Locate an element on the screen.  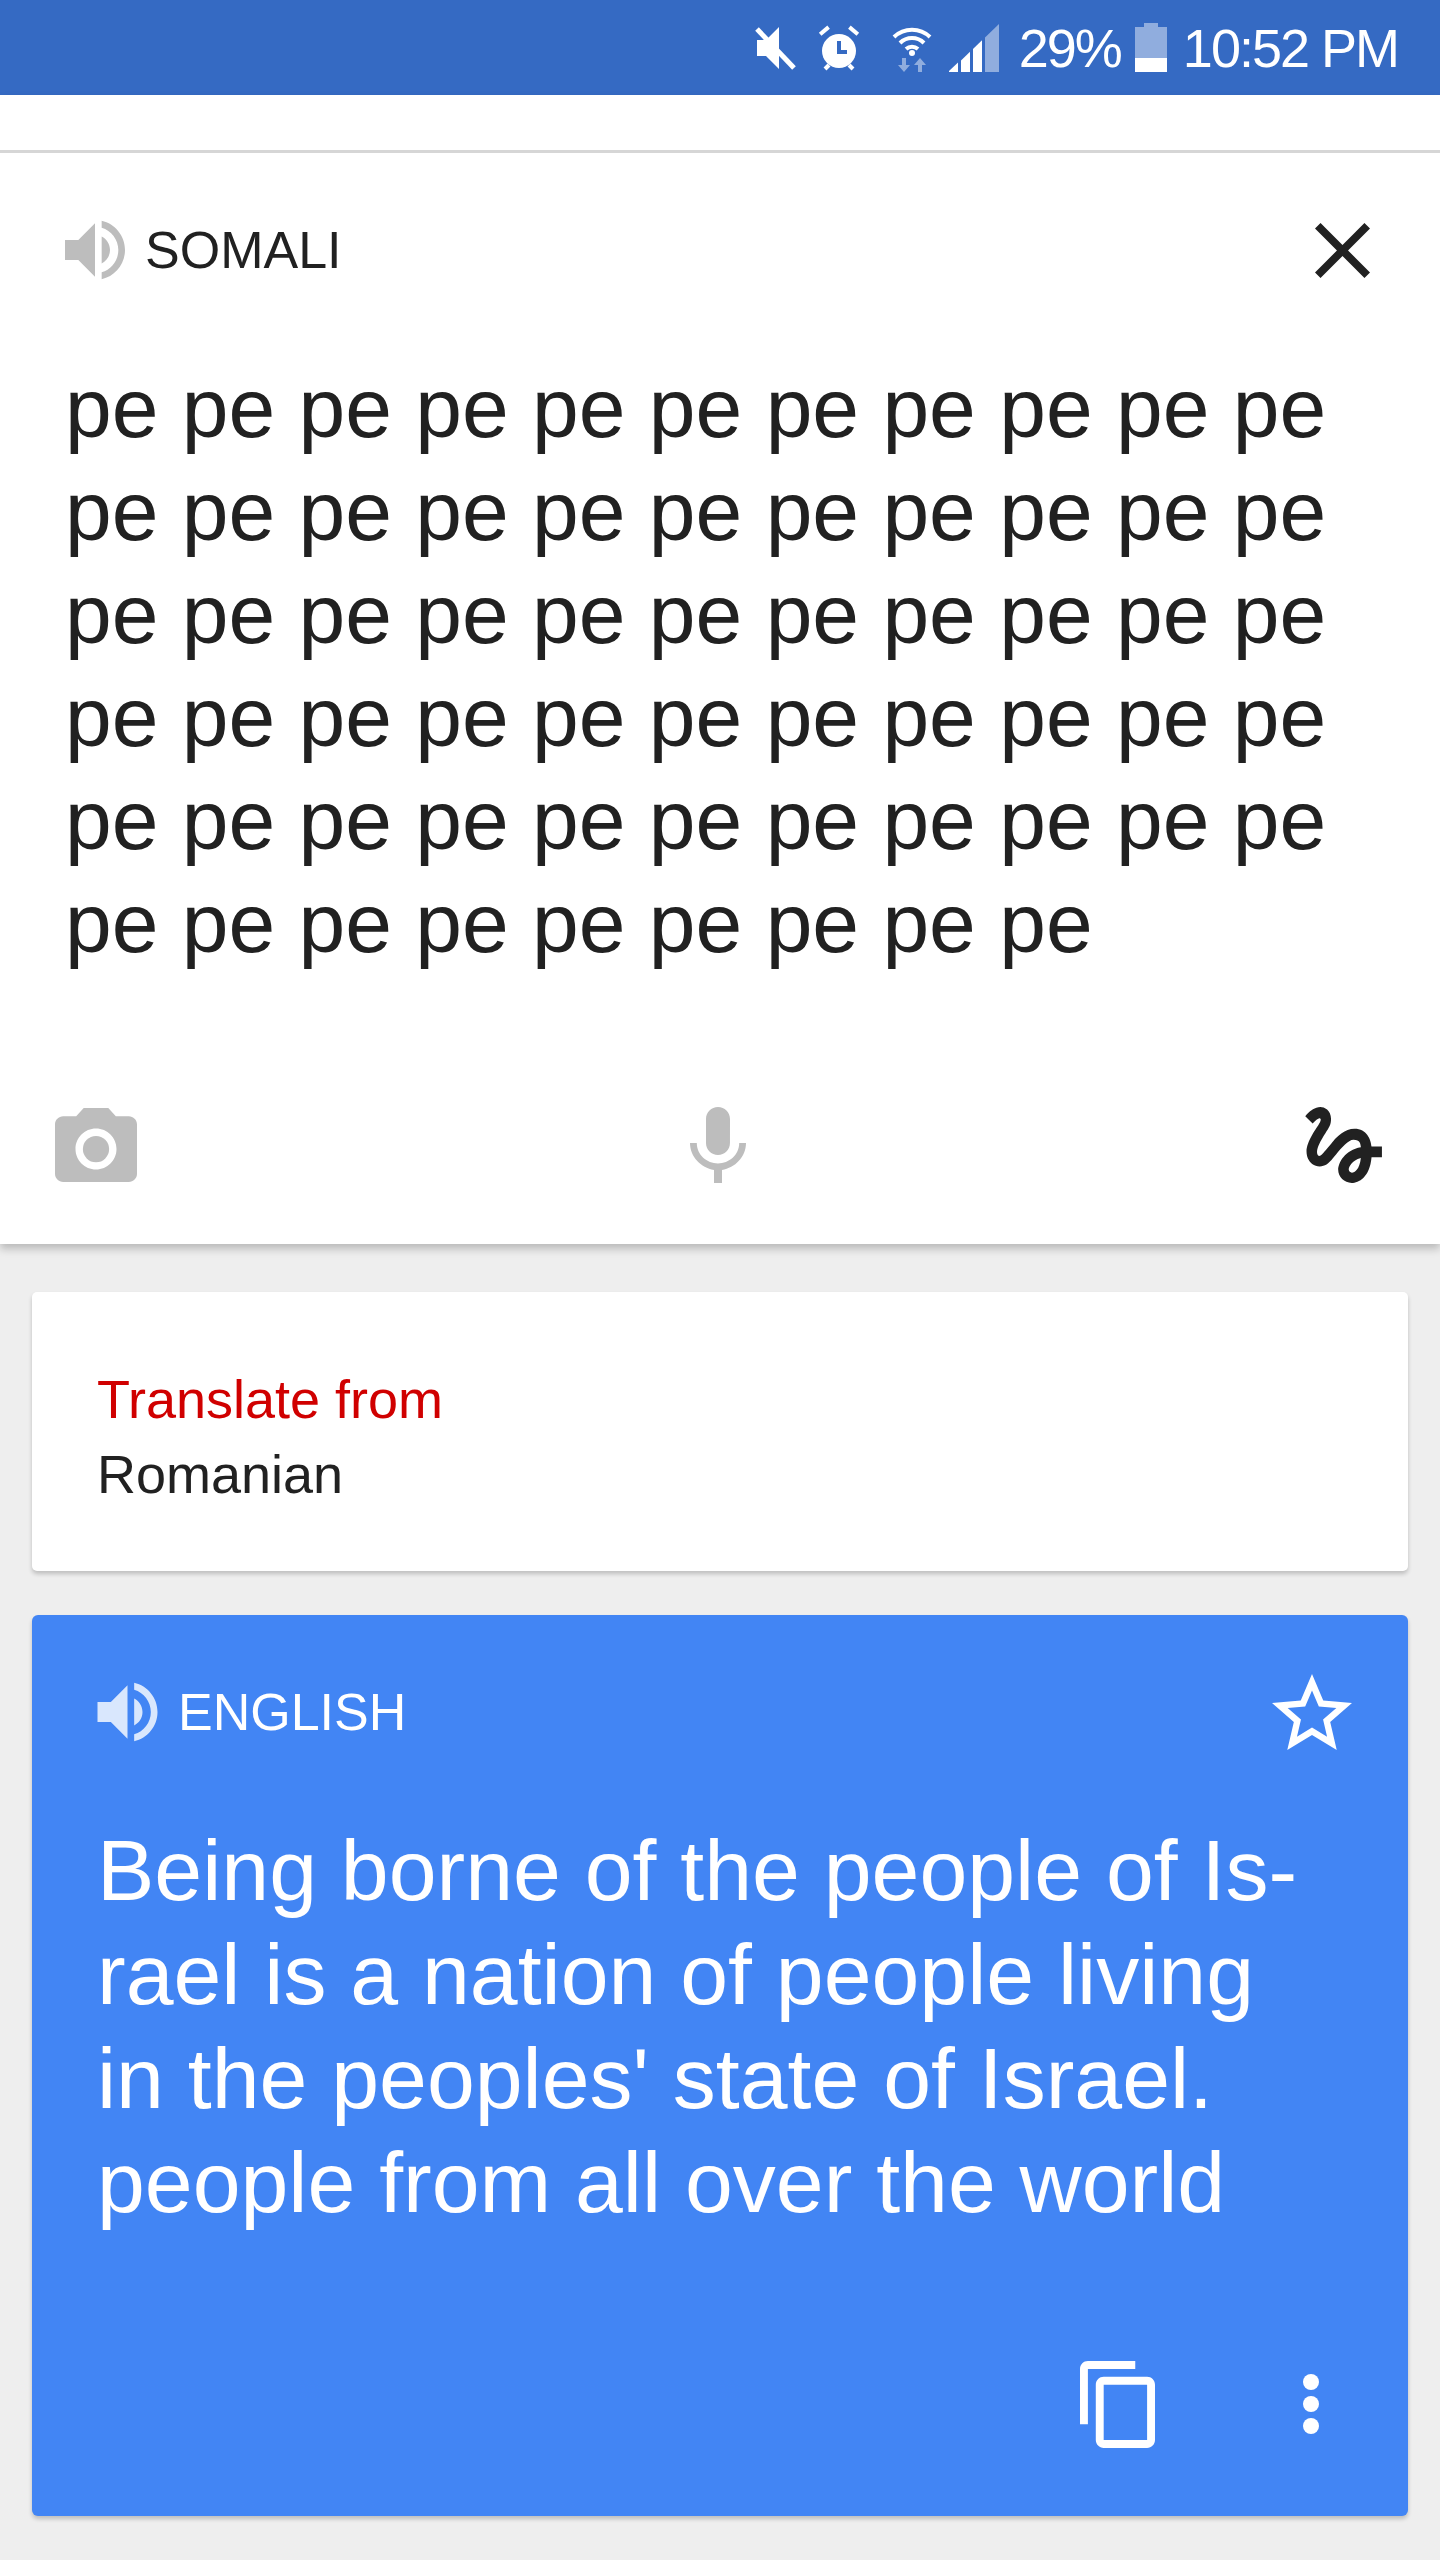
star-icon is located at coordinates (1312, 1712).